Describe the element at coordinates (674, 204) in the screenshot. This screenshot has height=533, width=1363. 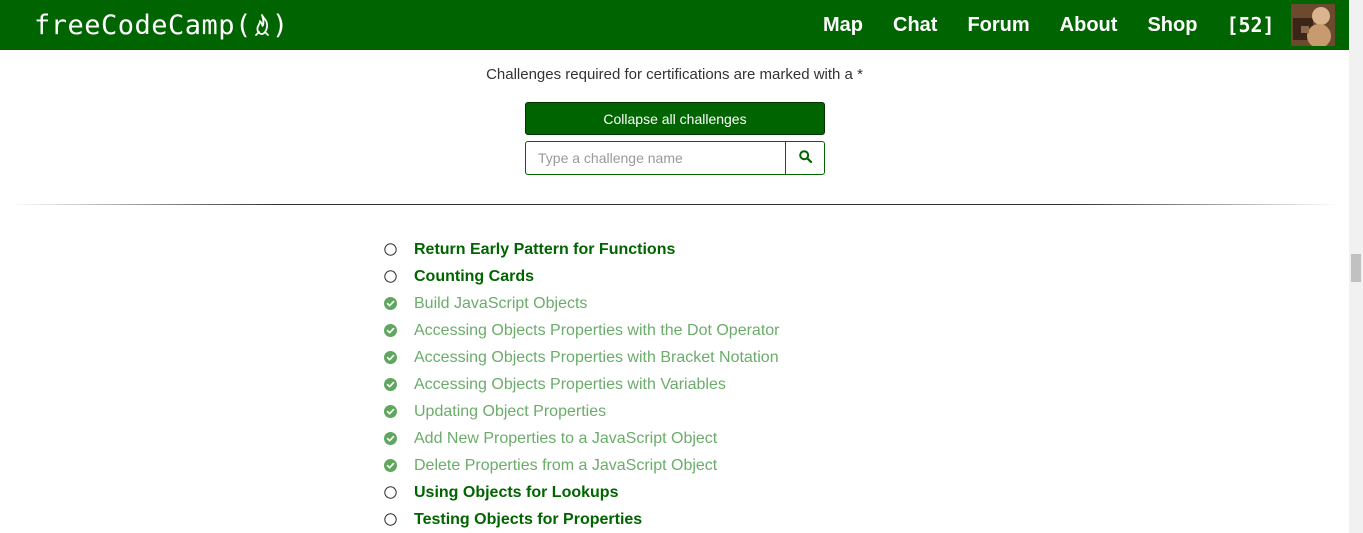
I see `section-divider` at that location.